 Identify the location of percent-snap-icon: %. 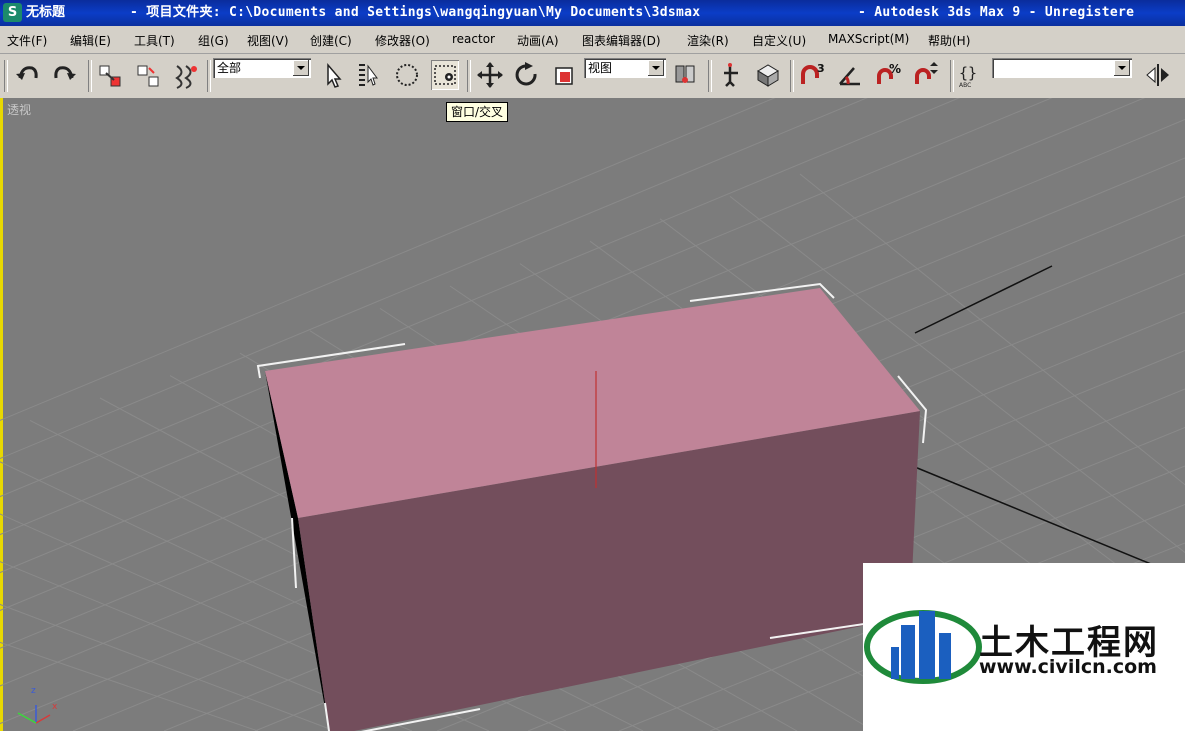
(889, 73).